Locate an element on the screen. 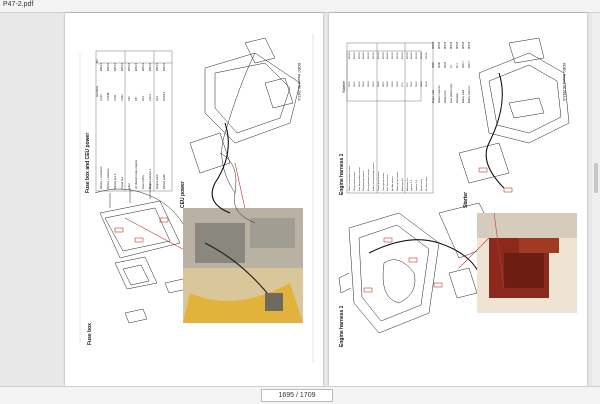 This screenshot has width=600, height=404. table-cell: CN55 is located at coordinates (374, 84).